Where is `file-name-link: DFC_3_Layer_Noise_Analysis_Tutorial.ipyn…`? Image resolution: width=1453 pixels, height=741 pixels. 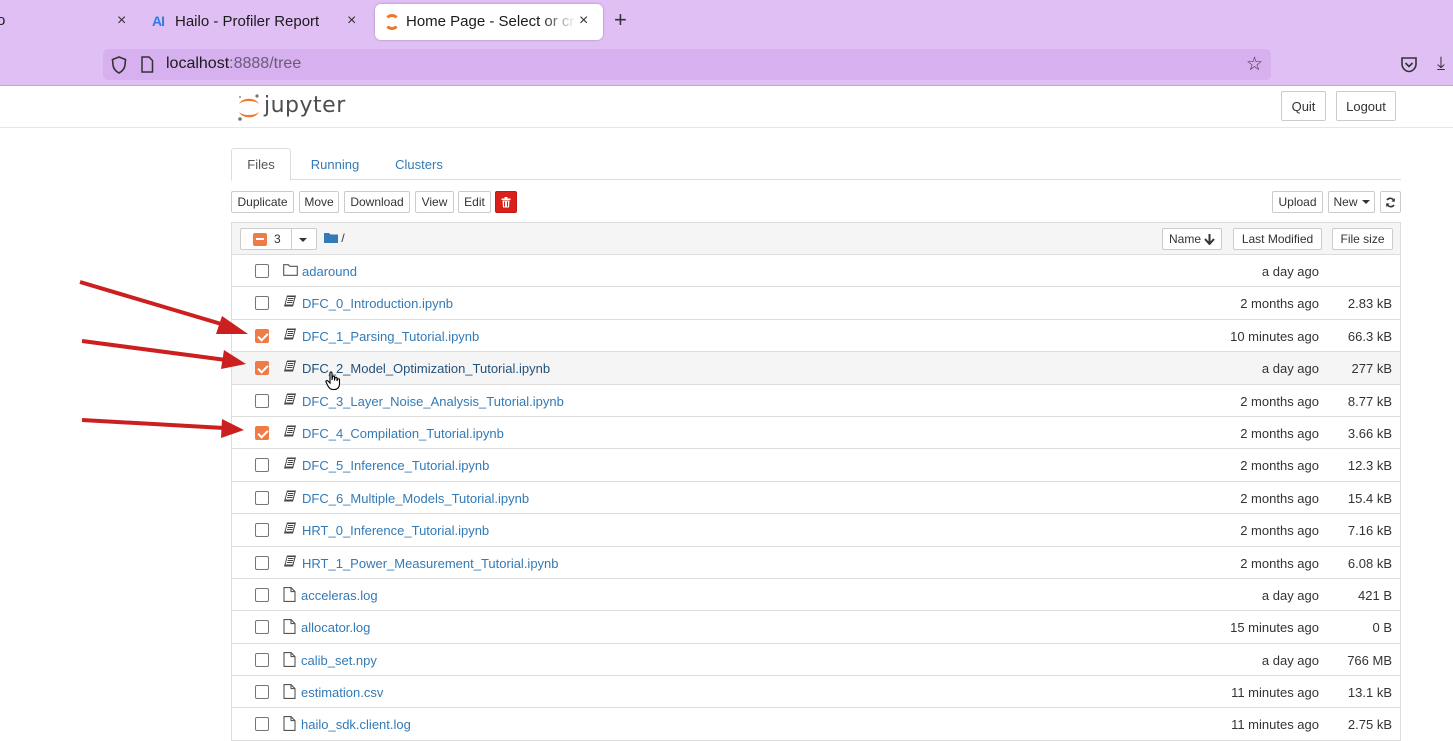 file-name-link: DFC_3_Layer_Noise_Analysis_Tutorial.ipyn… is located at coordinates (433, 401).